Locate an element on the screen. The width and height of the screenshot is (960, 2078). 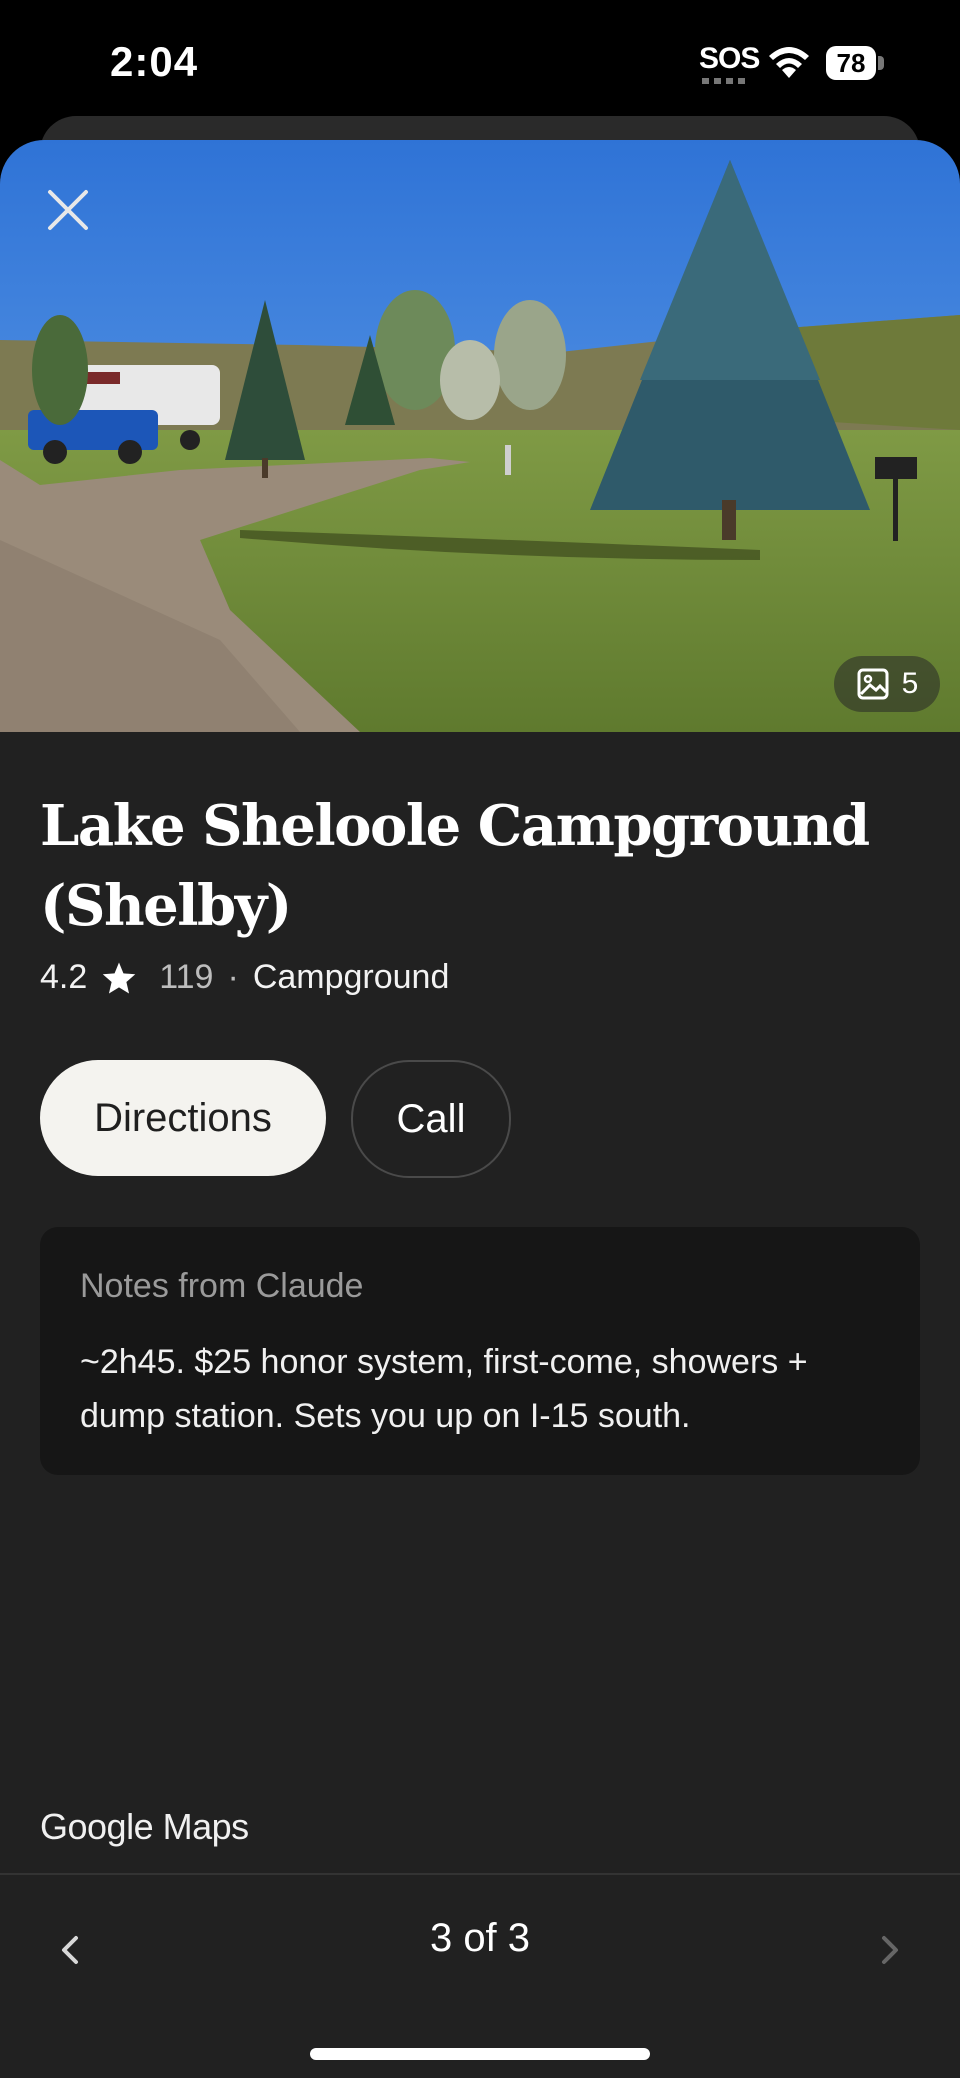
wifi-icon is located at coordinates (789, 62).